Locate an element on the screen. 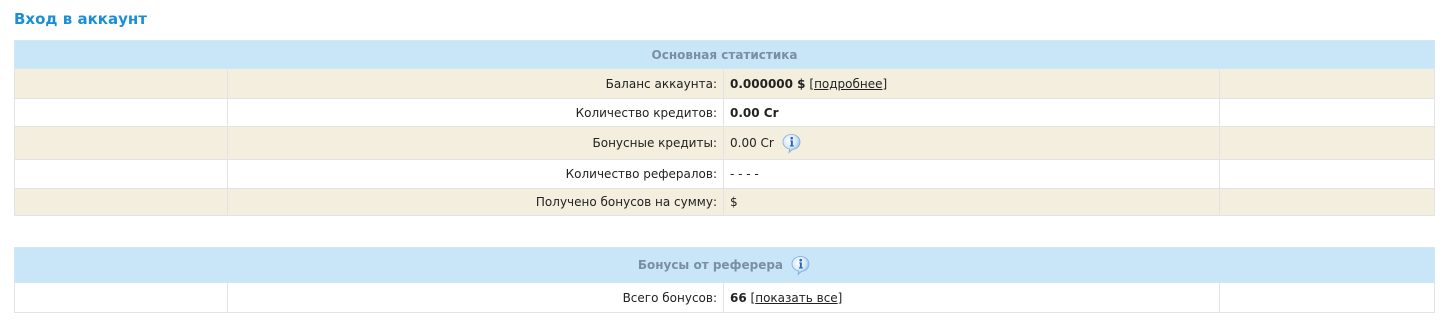 This screenshot has width=1446, height=326. table-row: Бонусные кредиты: 0.00 Cr is located at coordinates (725, 143).